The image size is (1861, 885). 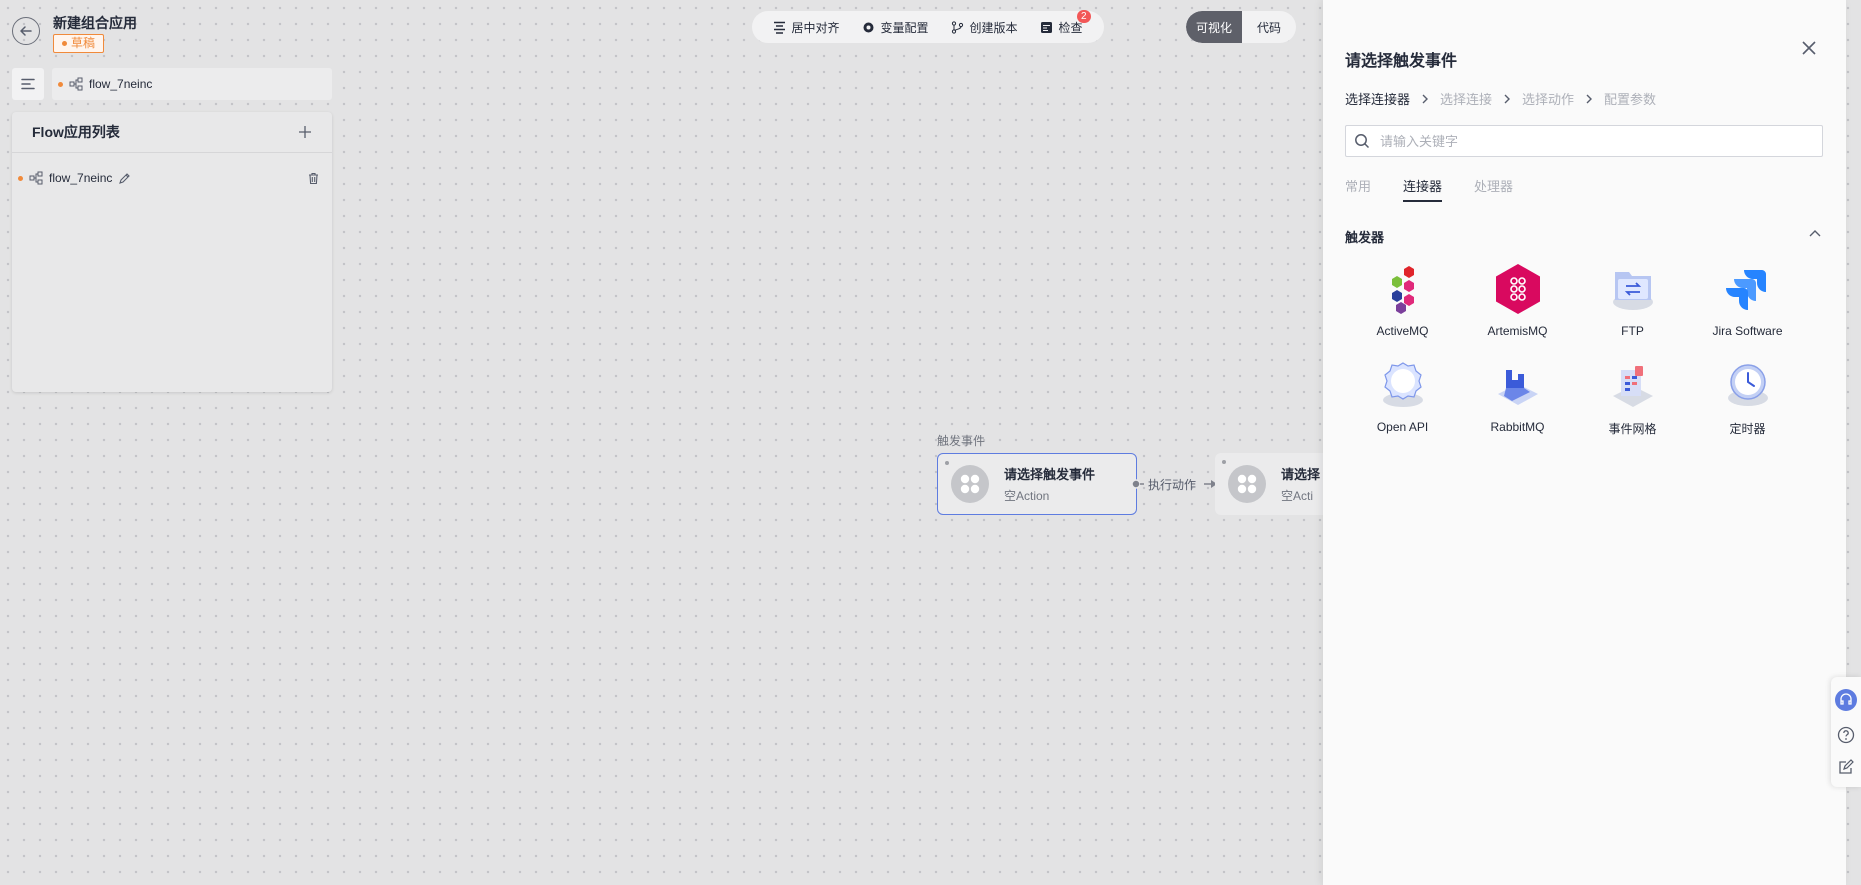 What do you see at coordinates (81, 178) in the screenshot?
I see `flow-item-label: flow_7neinc` at bounding box center [81, 178].